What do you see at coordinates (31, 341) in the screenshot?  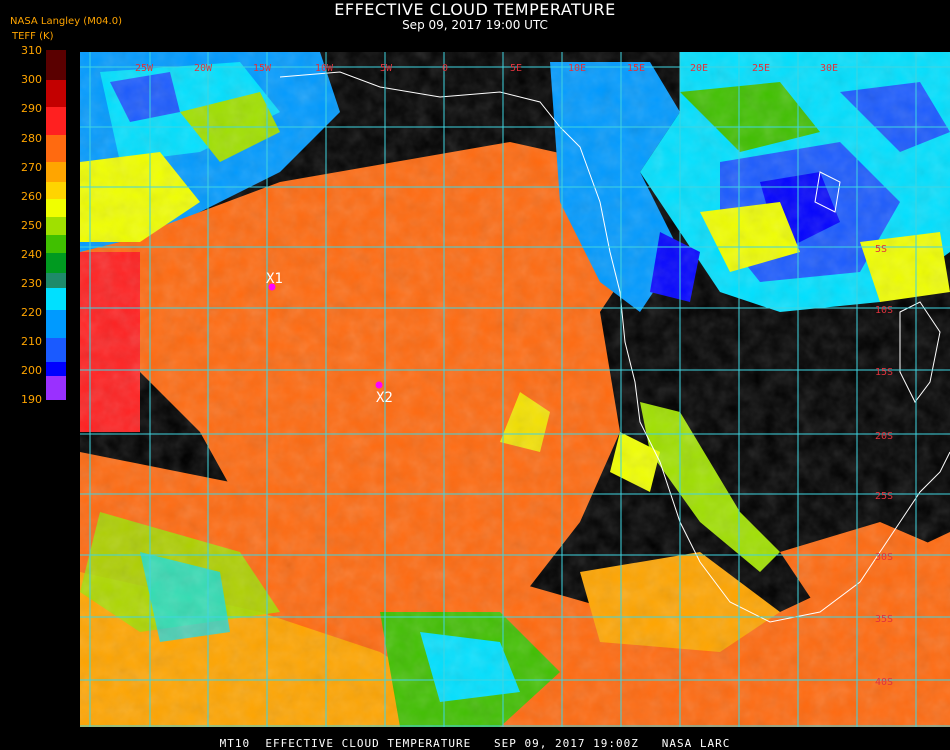 I see `colorbar-tick-label: 210` at bounding box center [31, 341].